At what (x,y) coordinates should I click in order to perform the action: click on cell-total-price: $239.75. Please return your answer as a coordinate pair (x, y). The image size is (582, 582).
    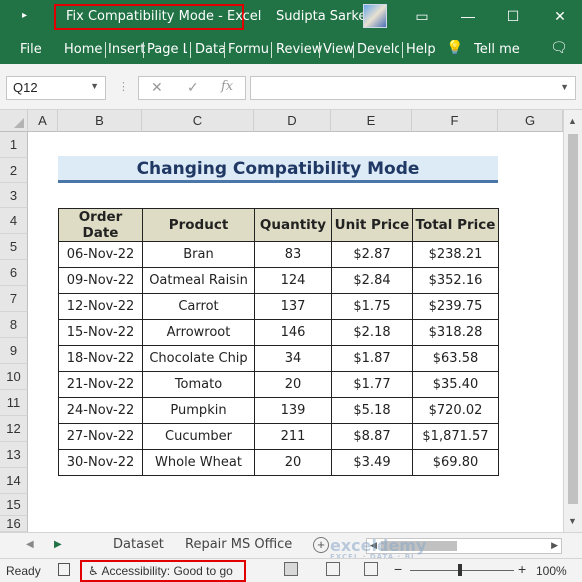
    Looking at the image, I should click on (455, 306).